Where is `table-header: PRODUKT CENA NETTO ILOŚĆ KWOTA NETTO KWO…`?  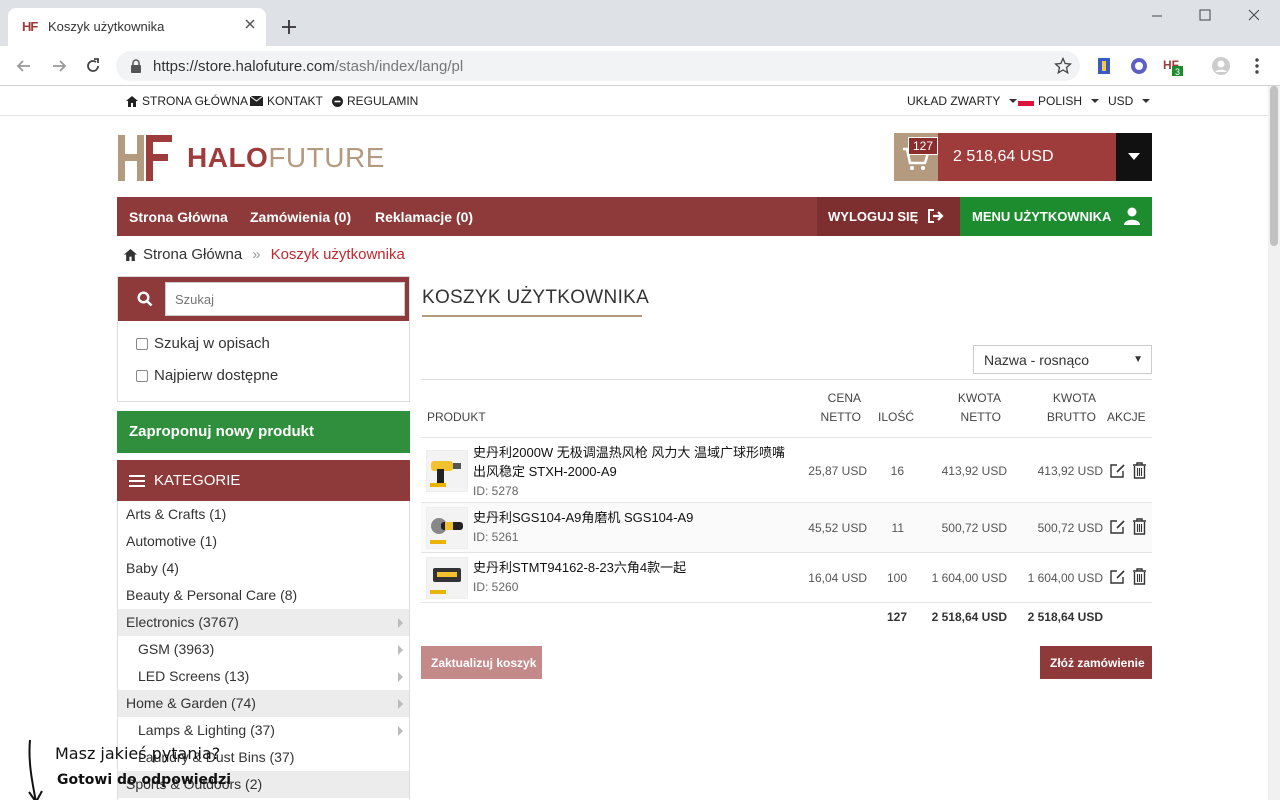 table-header: PRODUKT CENA NETTO ILOŚĆ KWOTA NETTO KWO… is located at coordinates (786, 408).